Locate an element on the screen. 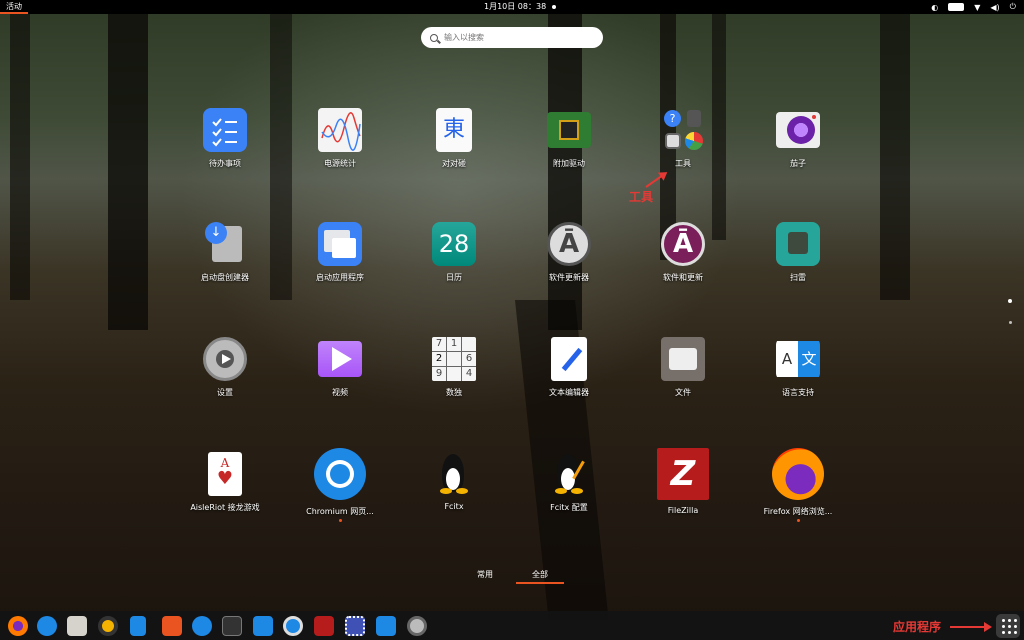 The height and width of the screenshot is (640, 1024). language-icon-han: 文 is located at coordinates (809, 359).